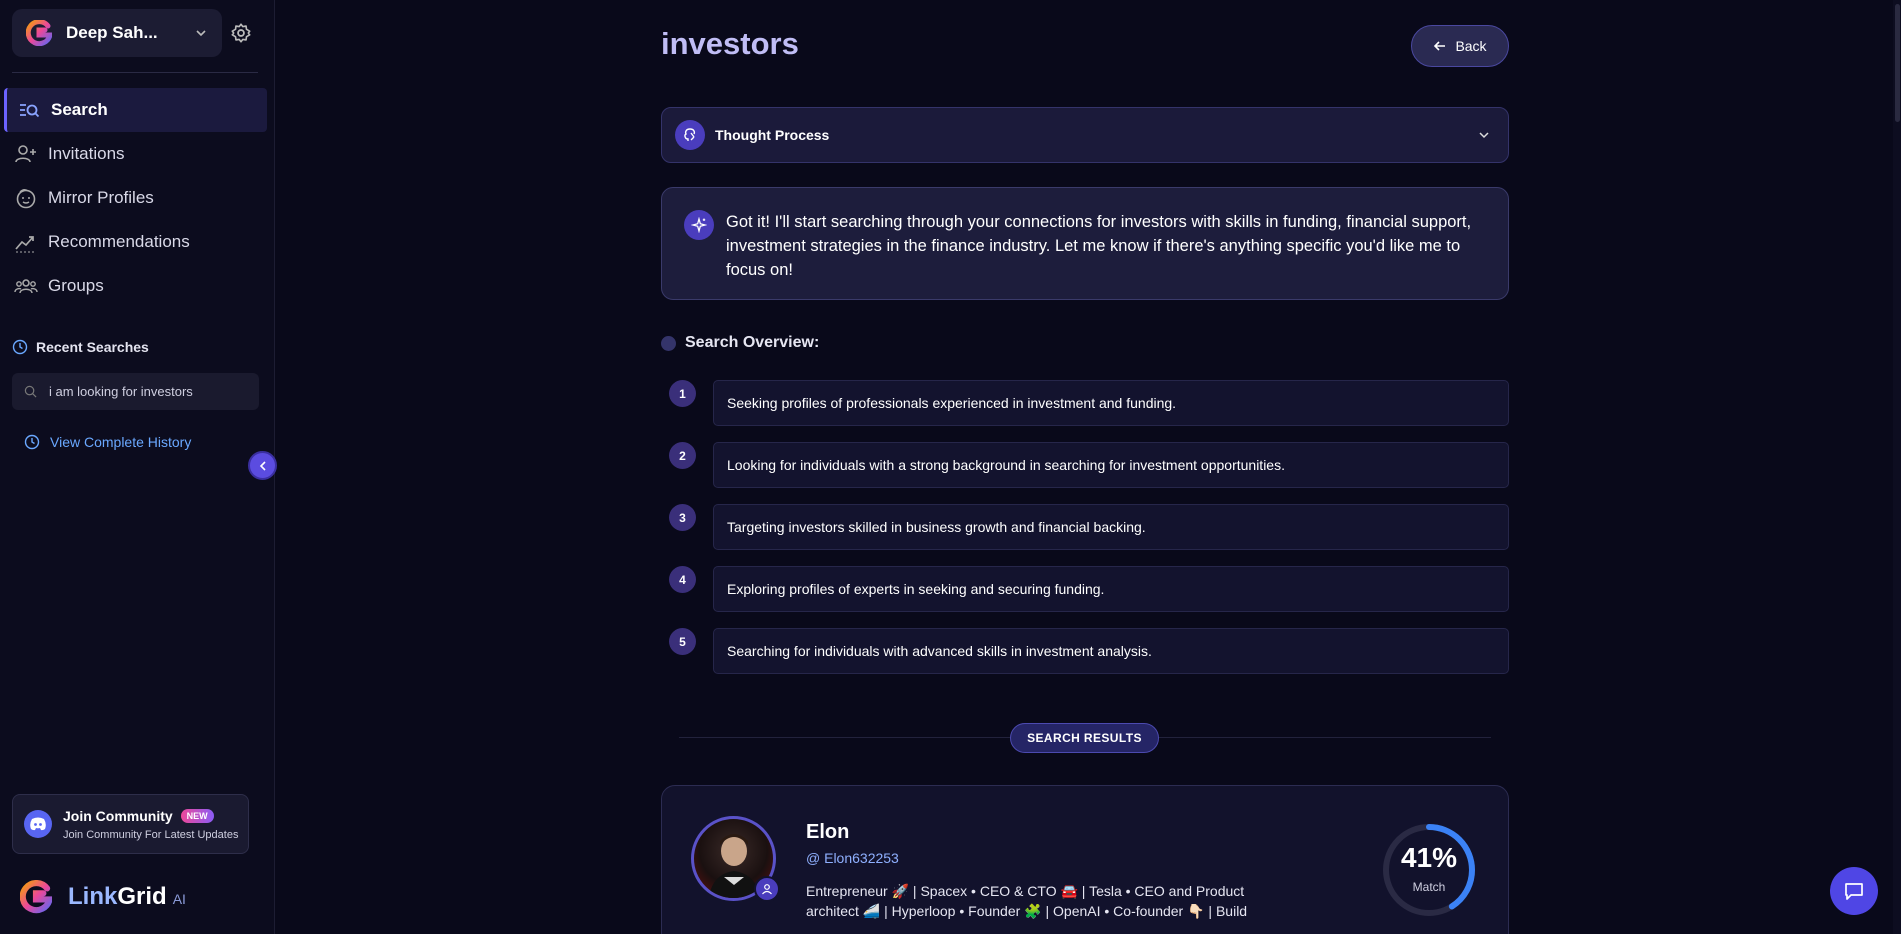 This screenshot has height=934, width=1901. Describe the element at coordinates (852, 858) in the screenshot. I see `profile-handle: @ Elon632253` at that location.